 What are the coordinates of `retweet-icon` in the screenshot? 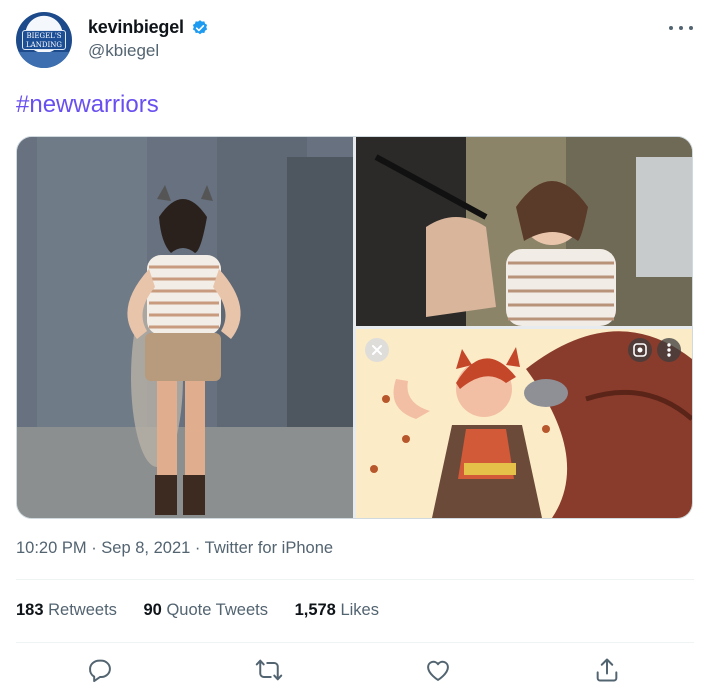 It's located at (269, 670).